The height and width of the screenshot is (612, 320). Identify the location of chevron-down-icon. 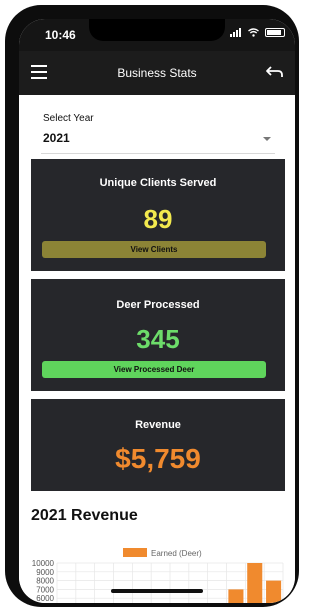
(267, 139).